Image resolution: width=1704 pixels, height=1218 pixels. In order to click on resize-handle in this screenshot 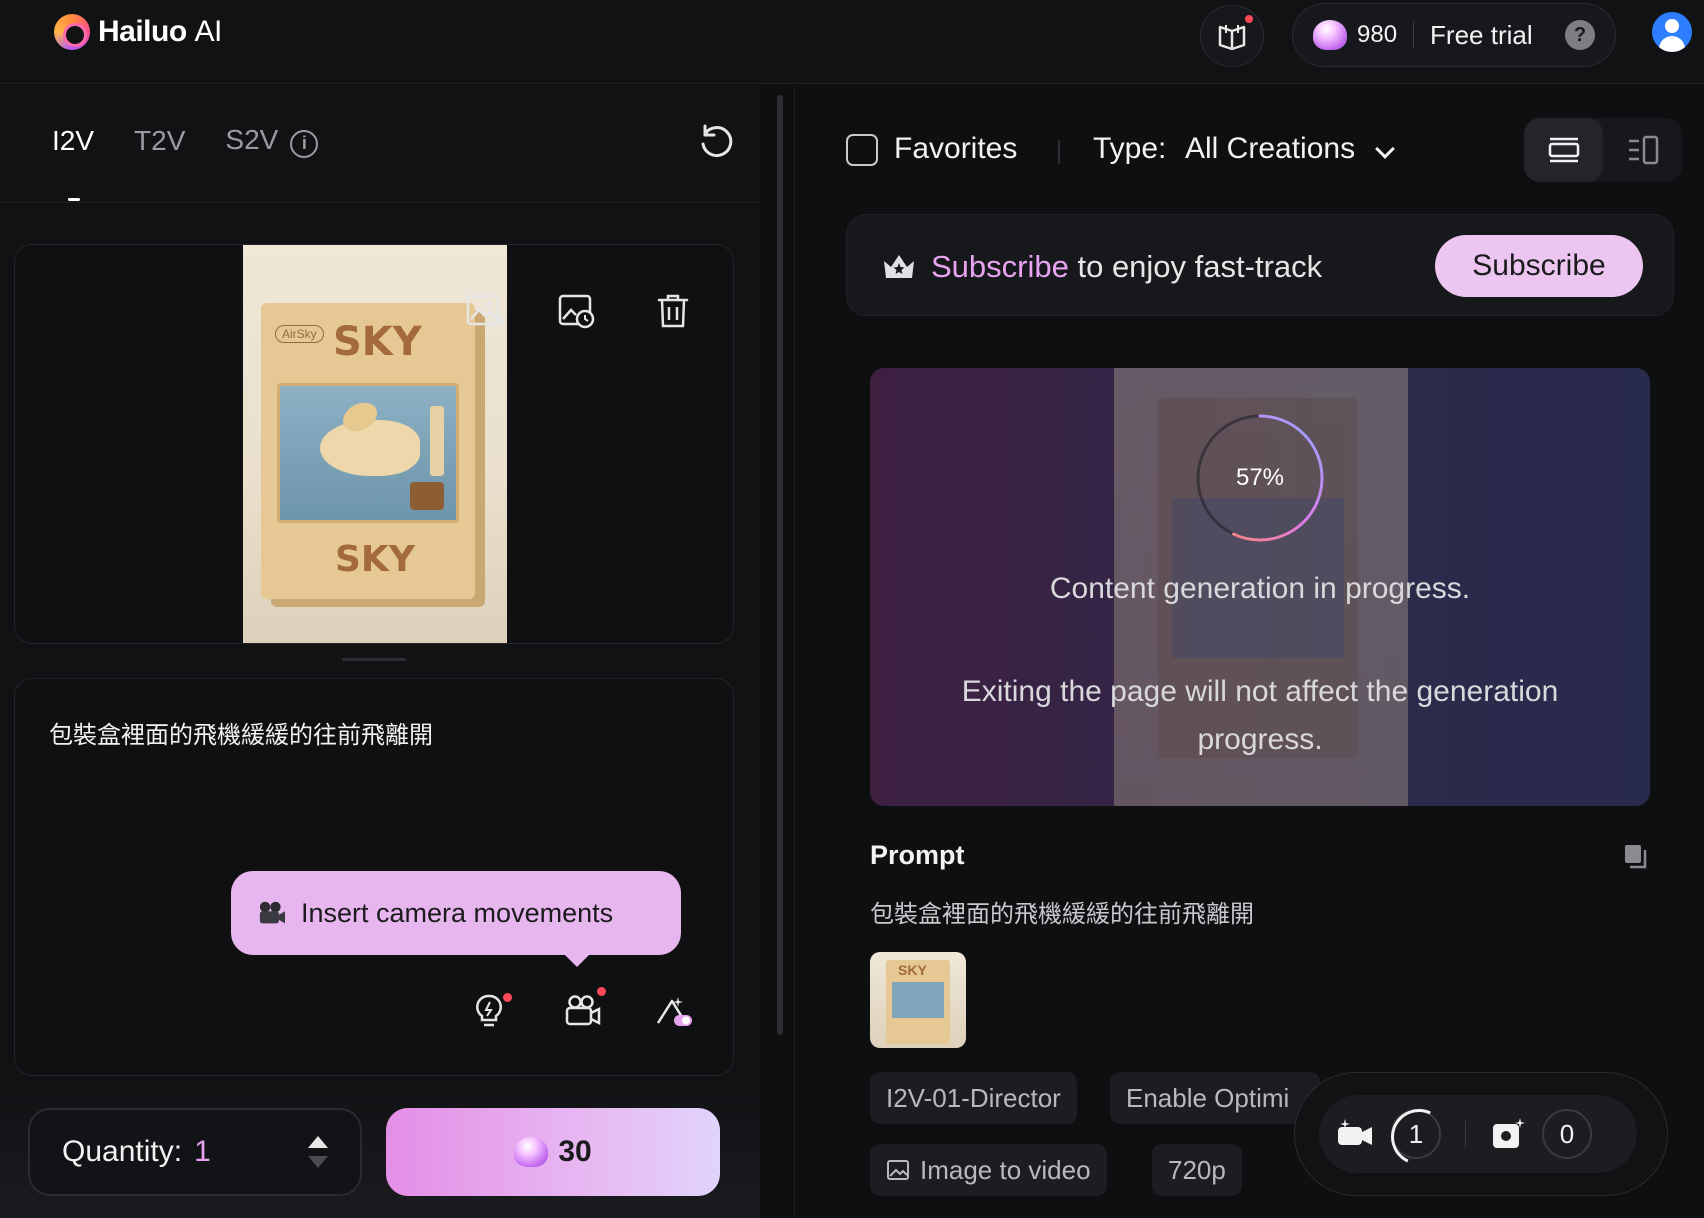, I will do `click(374, 659)`.